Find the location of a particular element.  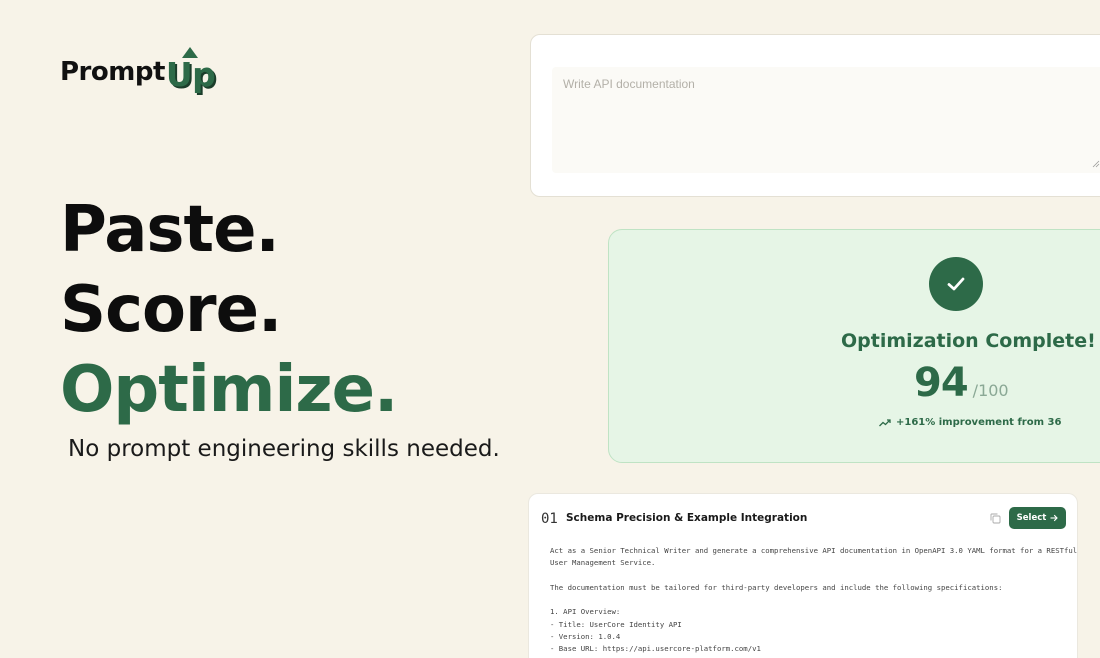

hero-line-score: Score. is located at coordinates (171, 310).